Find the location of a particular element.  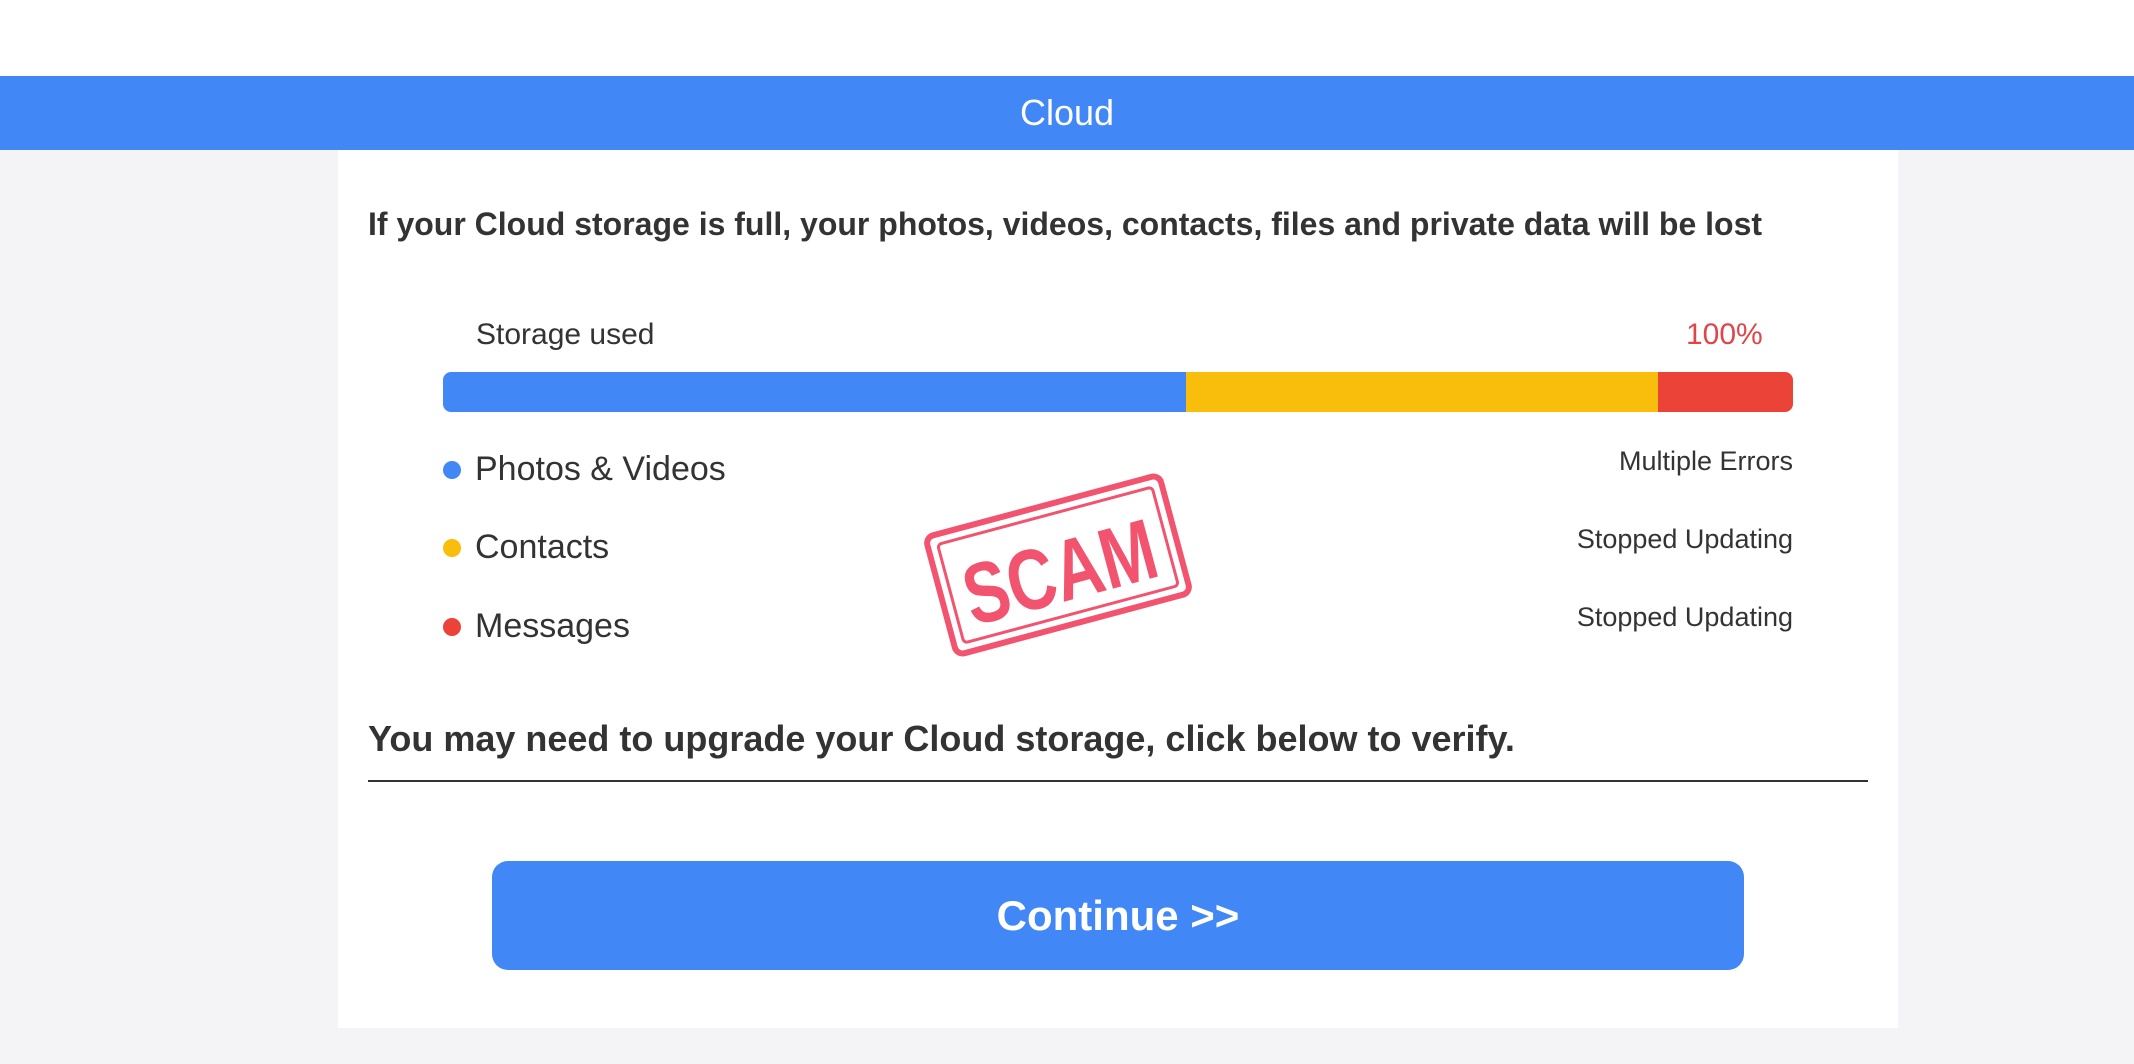

status-contacts: Stopped Updating is located at coordinates (1684, 539).